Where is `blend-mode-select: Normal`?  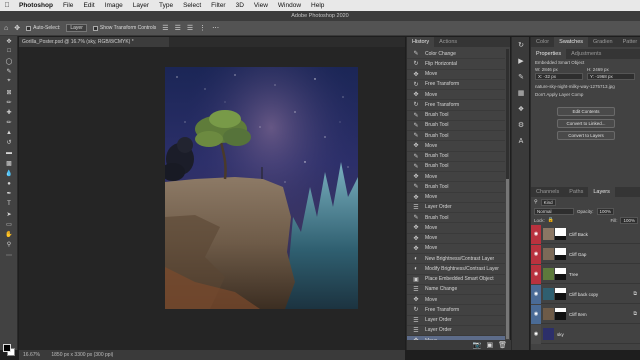
blend-mode-select: Normal is located at coordinates (554, 211).